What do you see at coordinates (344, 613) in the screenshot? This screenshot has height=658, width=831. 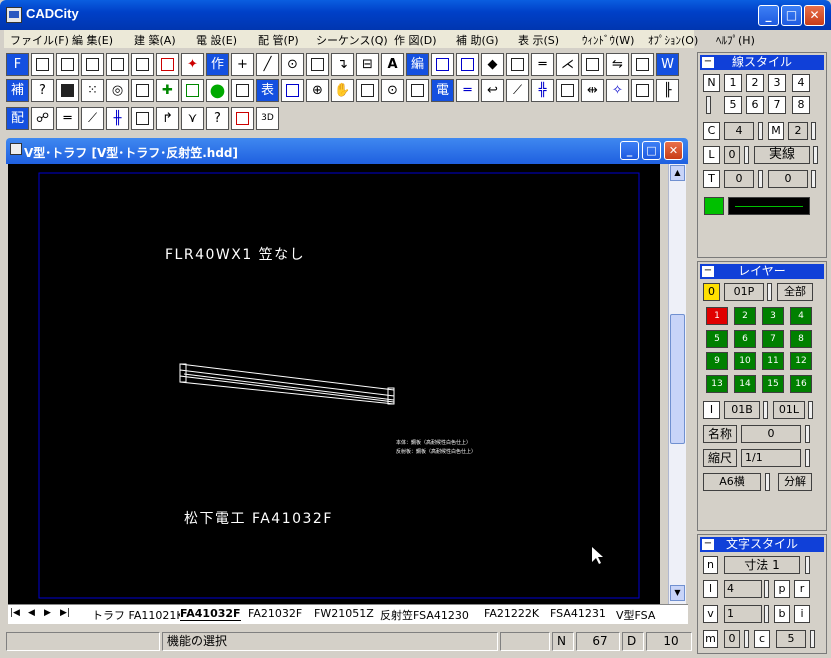 I see `tab-sheet: FW21051Z` at bounding box center [344, 613].